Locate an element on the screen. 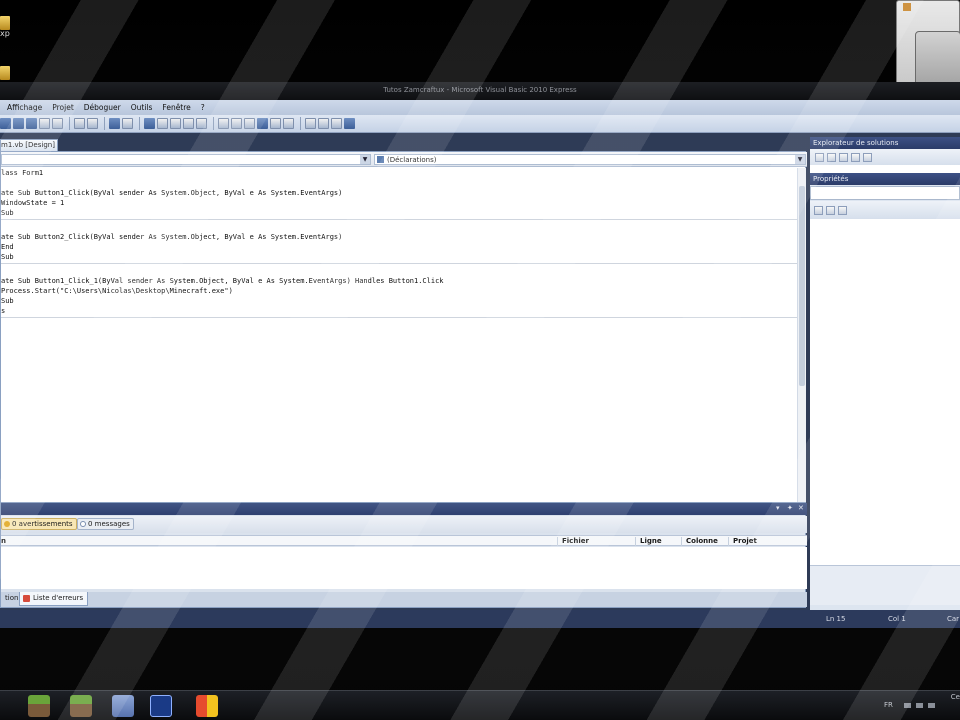 Image resolution: width=960 pixels, height=720 pixels. copy-icon is located at coordinates (57, 123).